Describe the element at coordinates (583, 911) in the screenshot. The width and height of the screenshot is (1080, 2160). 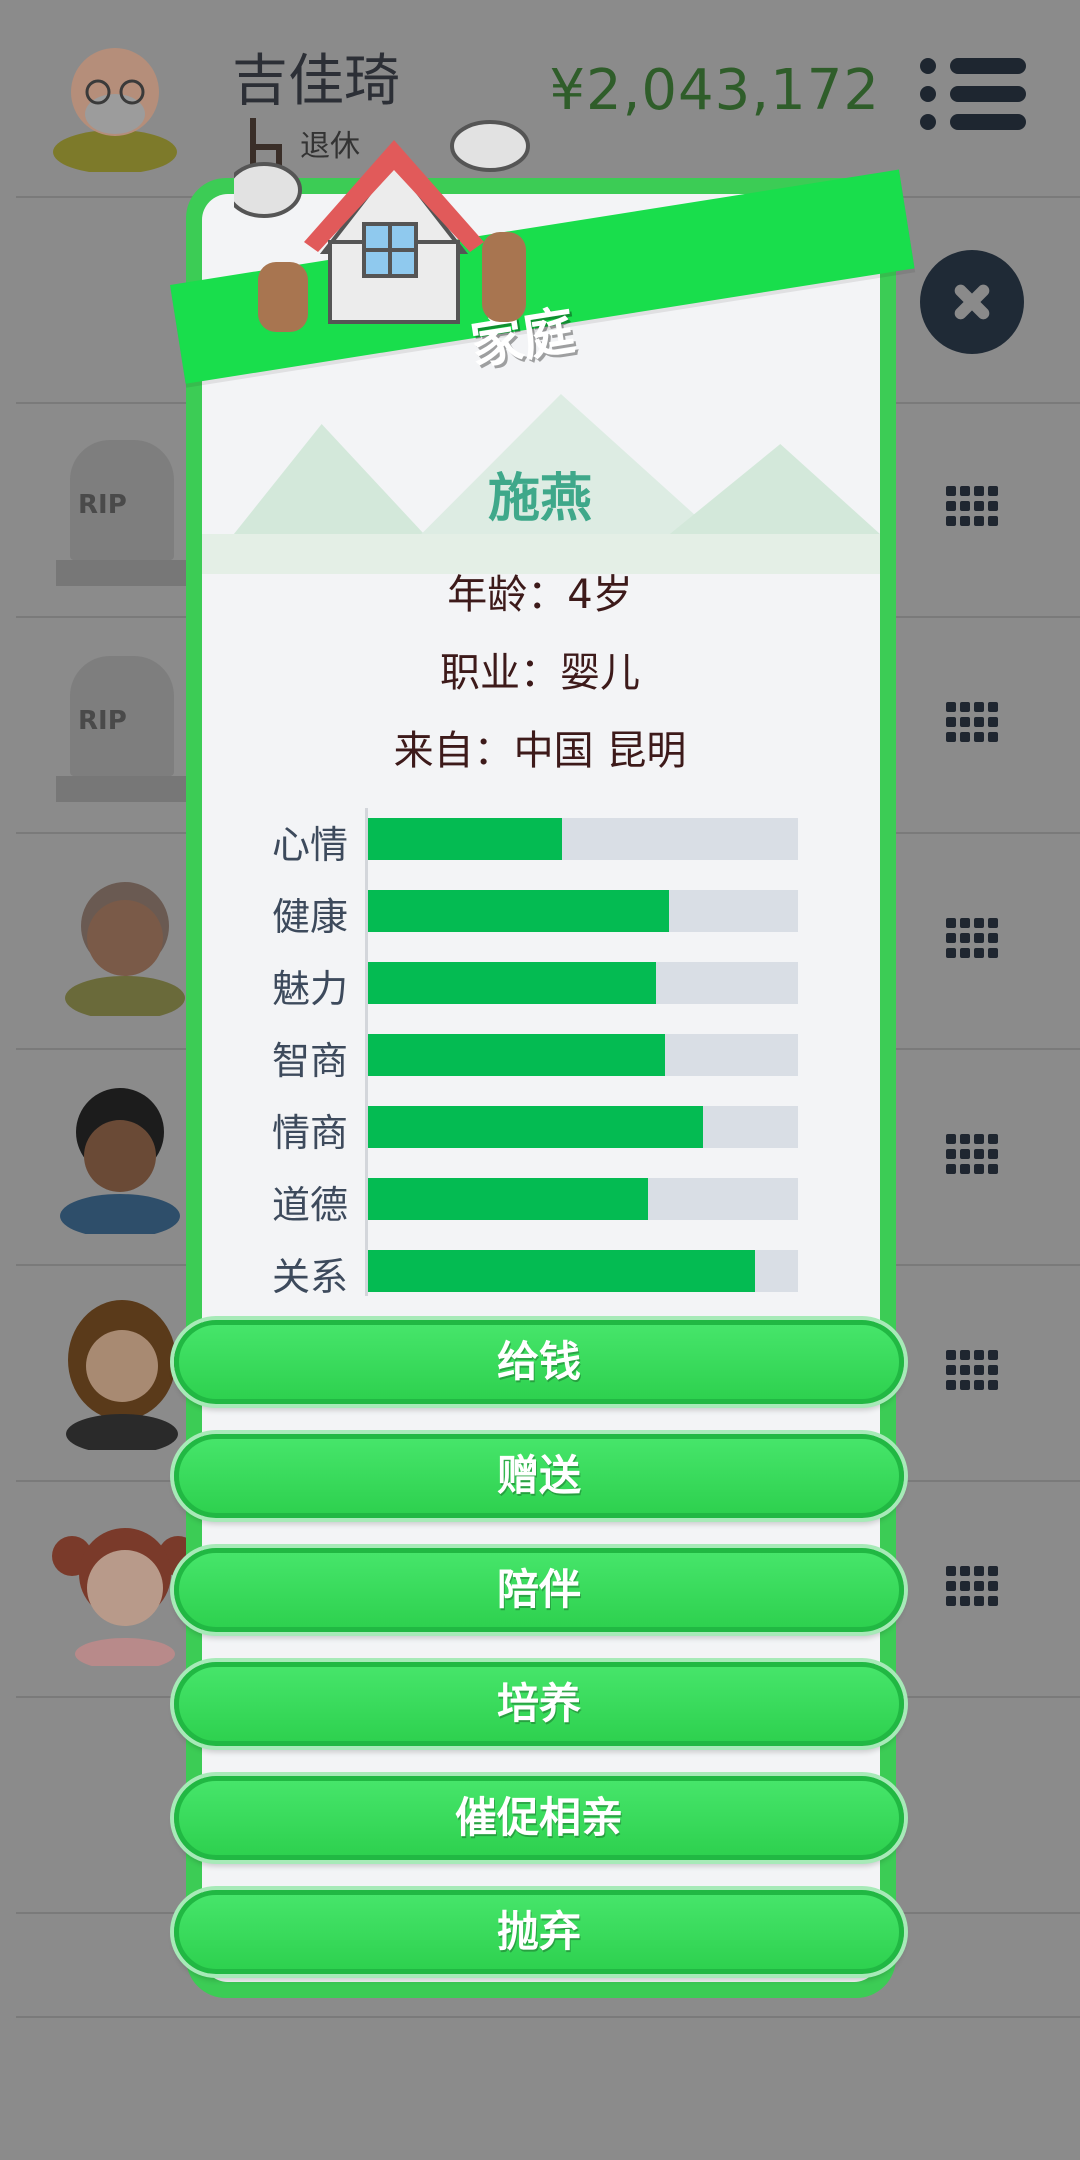
I see `stat-bar-health` at that location.